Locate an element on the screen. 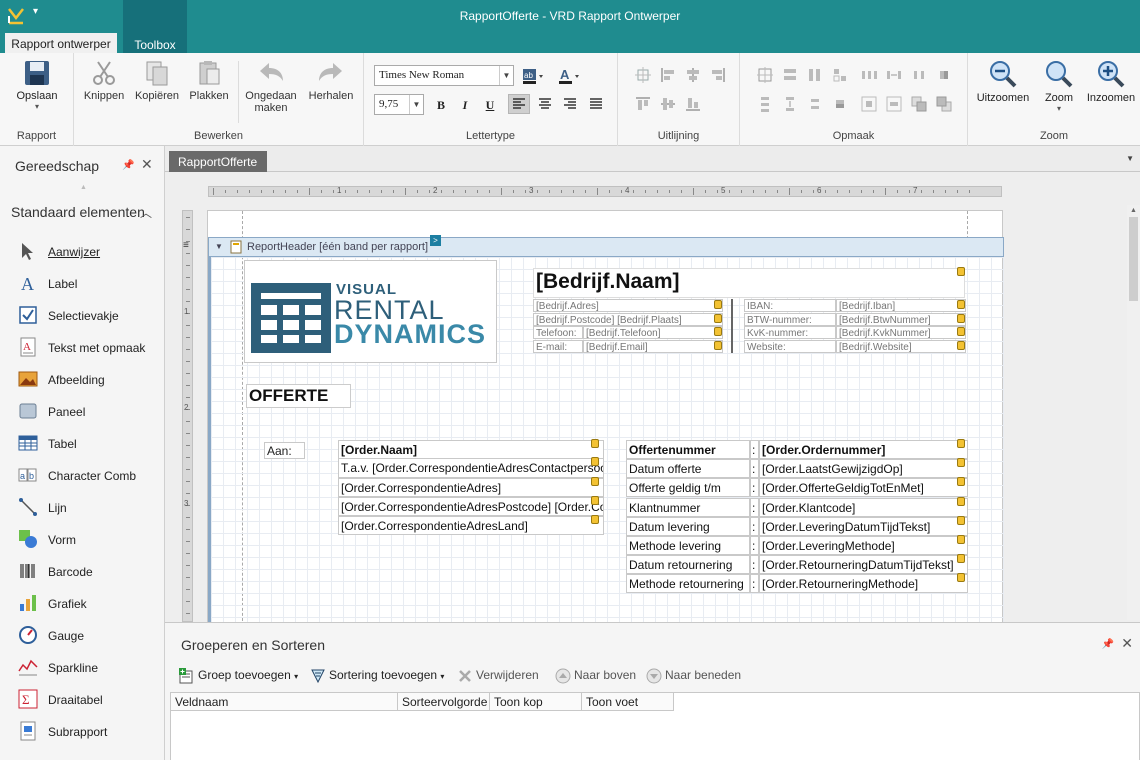 The height and width of the screenshot is (760, 1140). detail-label: Offertenummer is located at coordinates (688, 449).